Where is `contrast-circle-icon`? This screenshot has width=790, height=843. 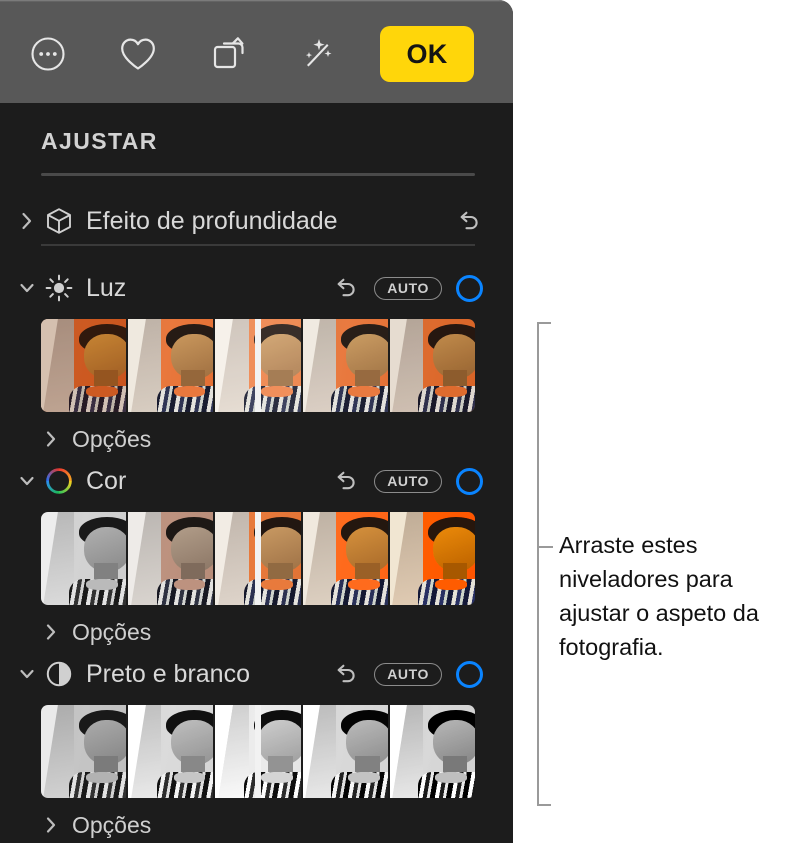
contrast-circle-icon is located at coordinates (59, 674).